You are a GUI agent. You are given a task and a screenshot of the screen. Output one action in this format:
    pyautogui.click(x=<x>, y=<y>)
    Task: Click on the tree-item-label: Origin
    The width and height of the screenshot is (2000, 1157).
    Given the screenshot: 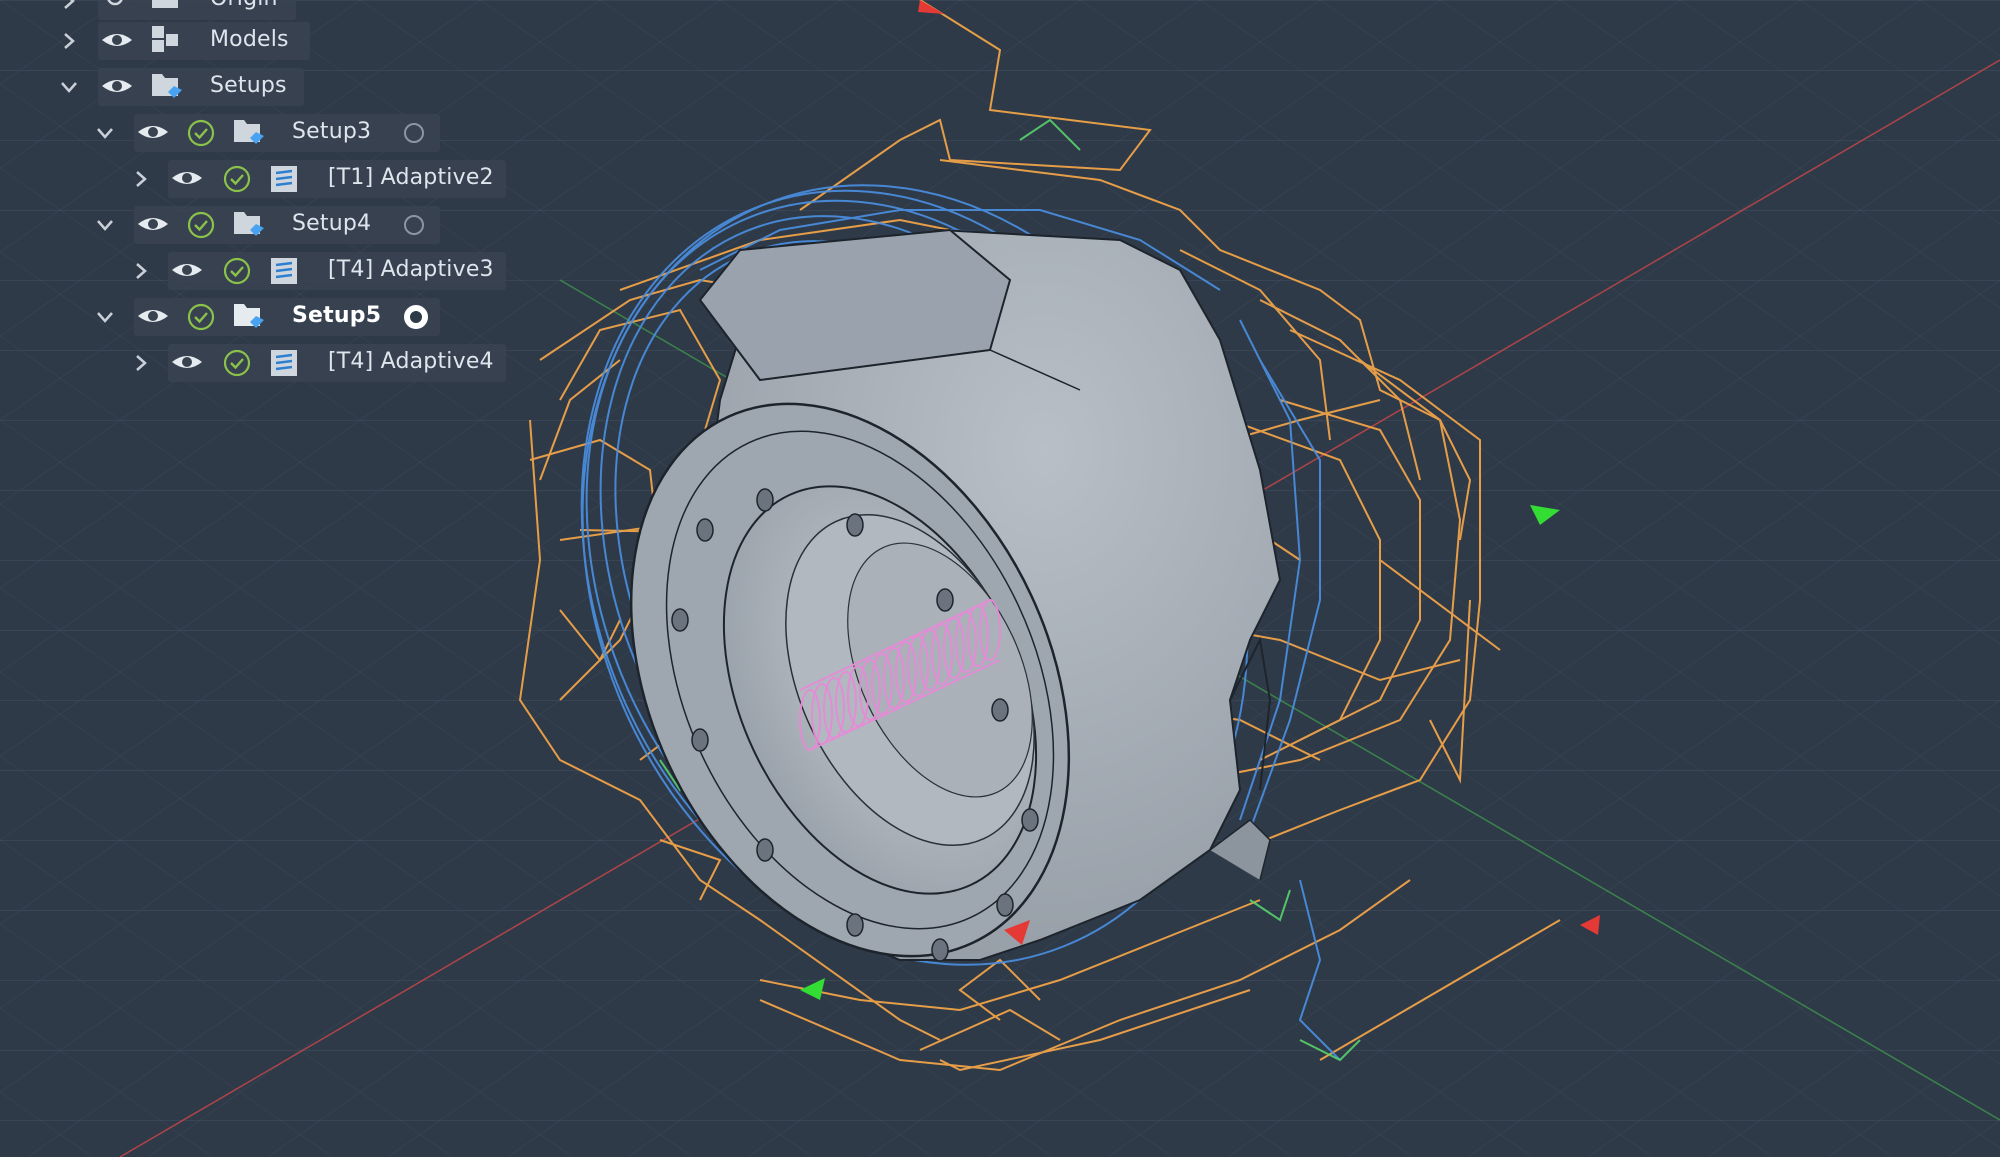 What is the action you would take?
    pyautogui.click(x=244, y=5)
    